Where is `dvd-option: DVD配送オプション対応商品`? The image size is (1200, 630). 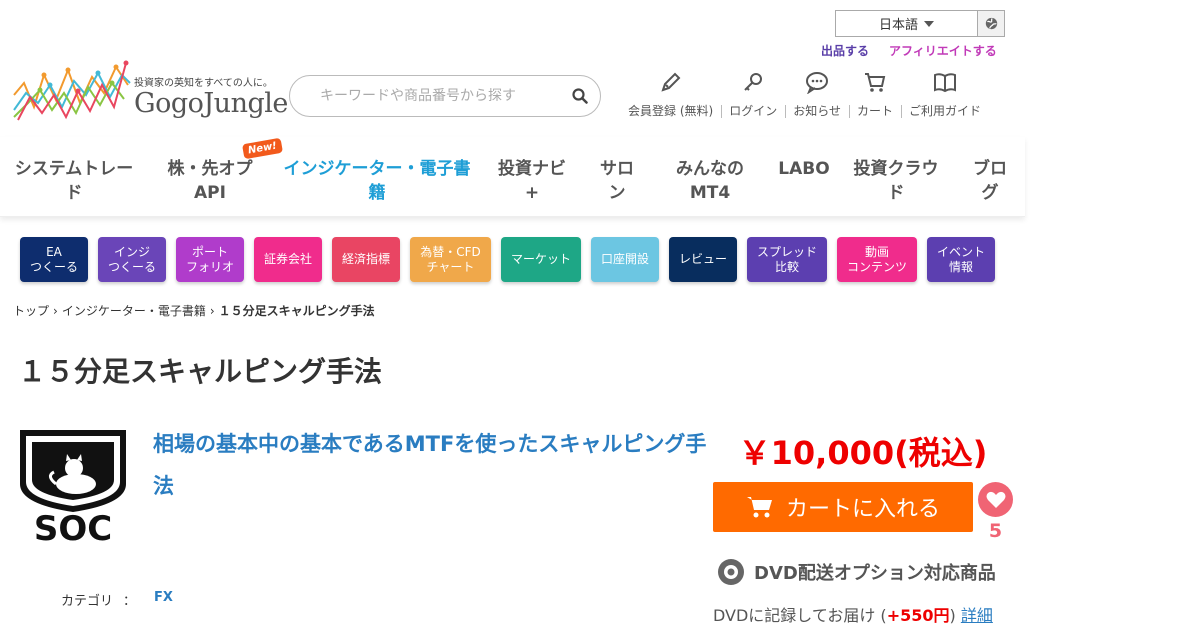
dvd-option: DVD配送オプション対応商品 is located at coordinates (857, 572).